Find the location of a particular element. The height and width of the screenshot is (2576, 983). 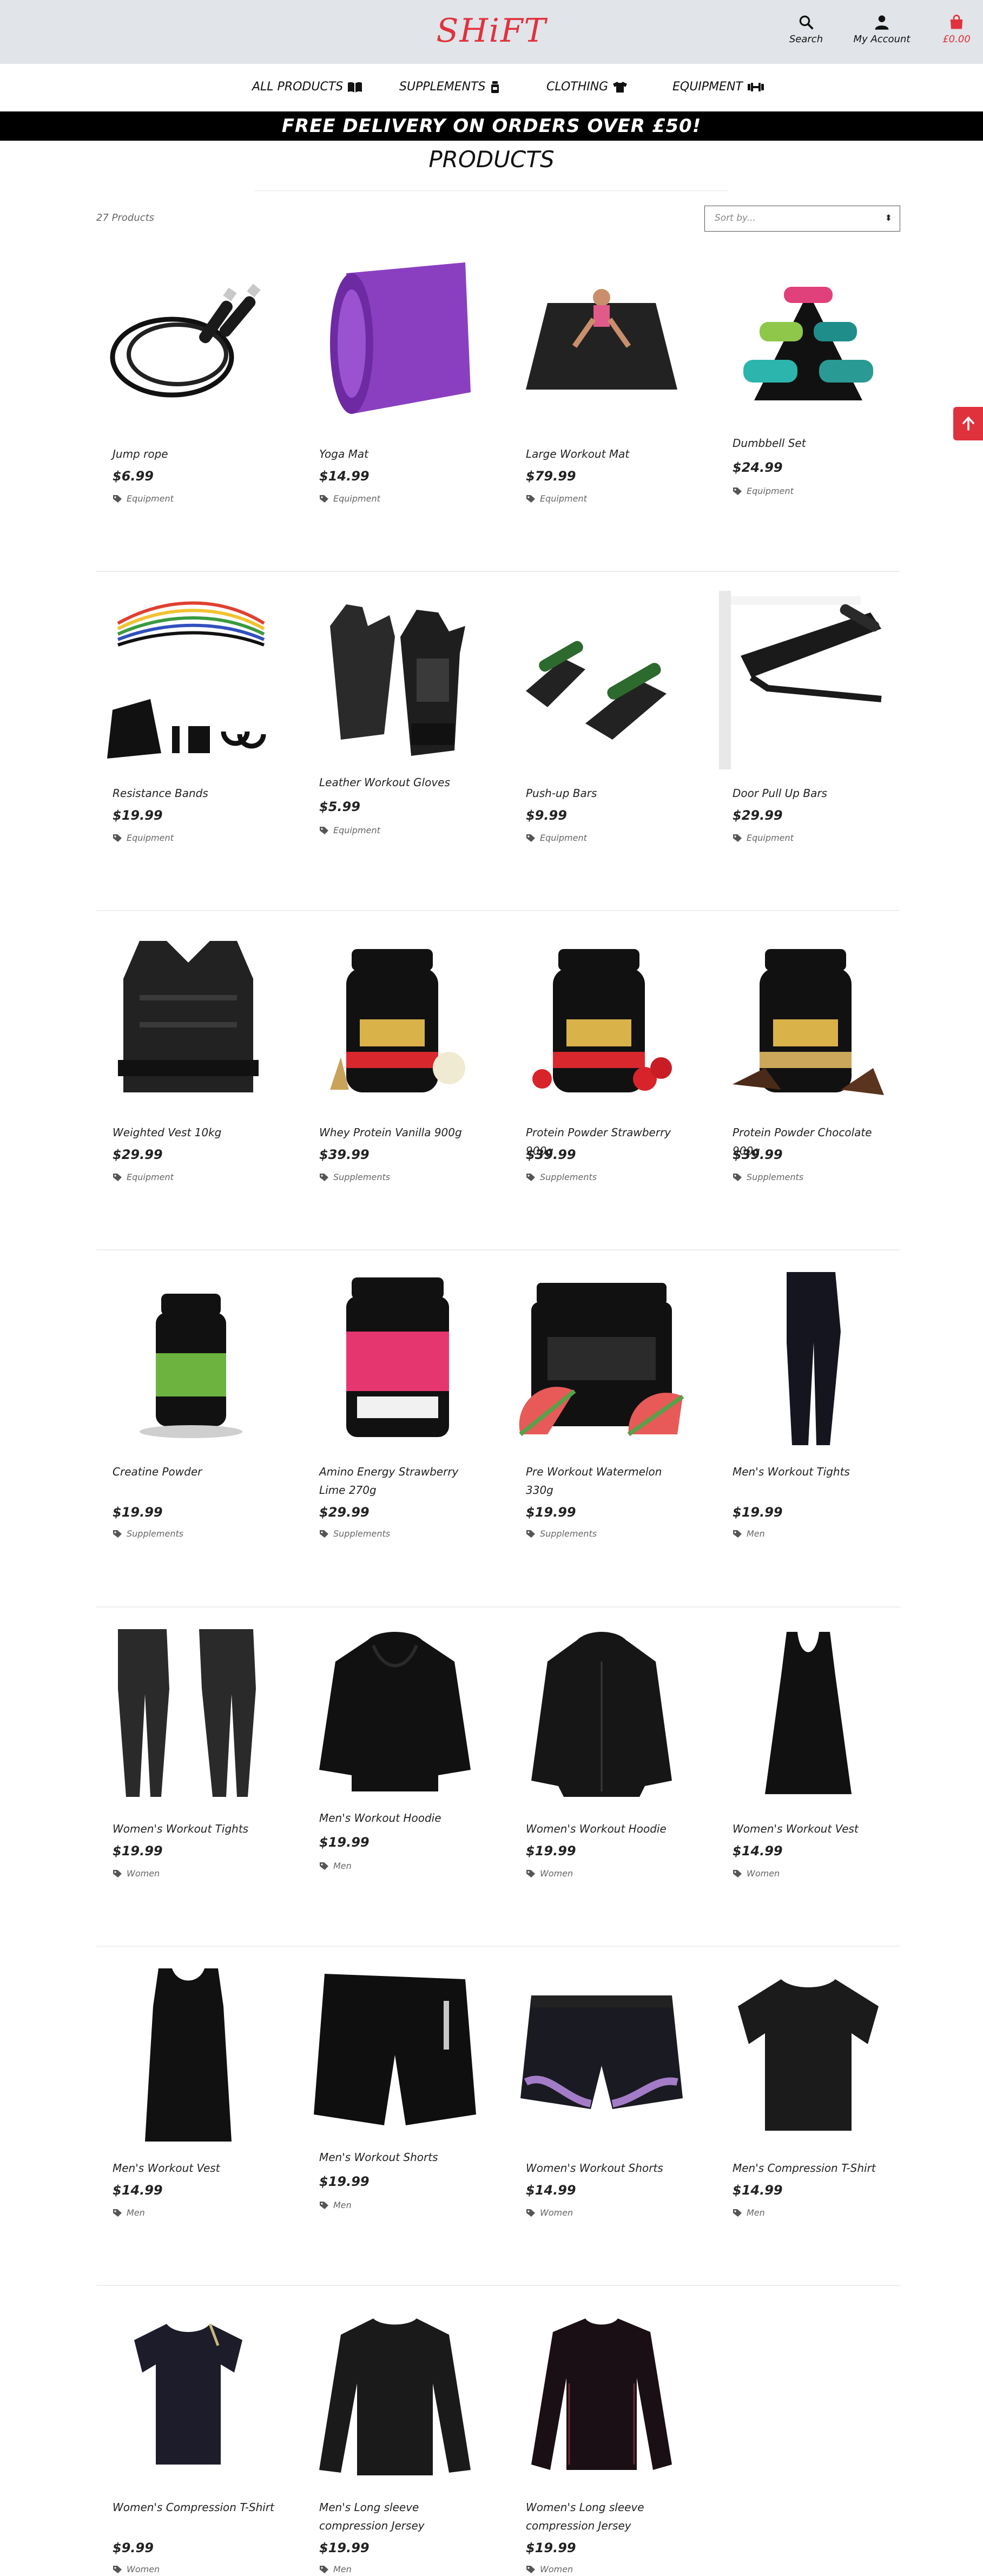

product-name: Creatine Powder is located at coordinates (194, 1471).